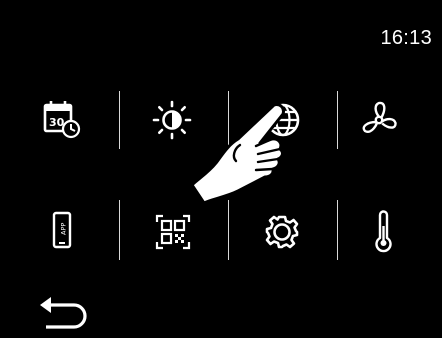  I want to click on settings-button, so click(282, 232).